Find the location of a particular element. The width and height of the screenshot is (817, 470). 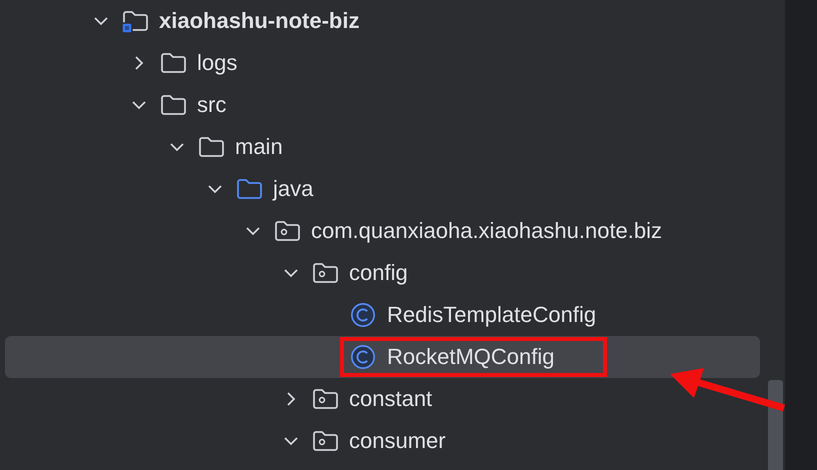

tree-item-label: src is located at coordinates (211, 105).